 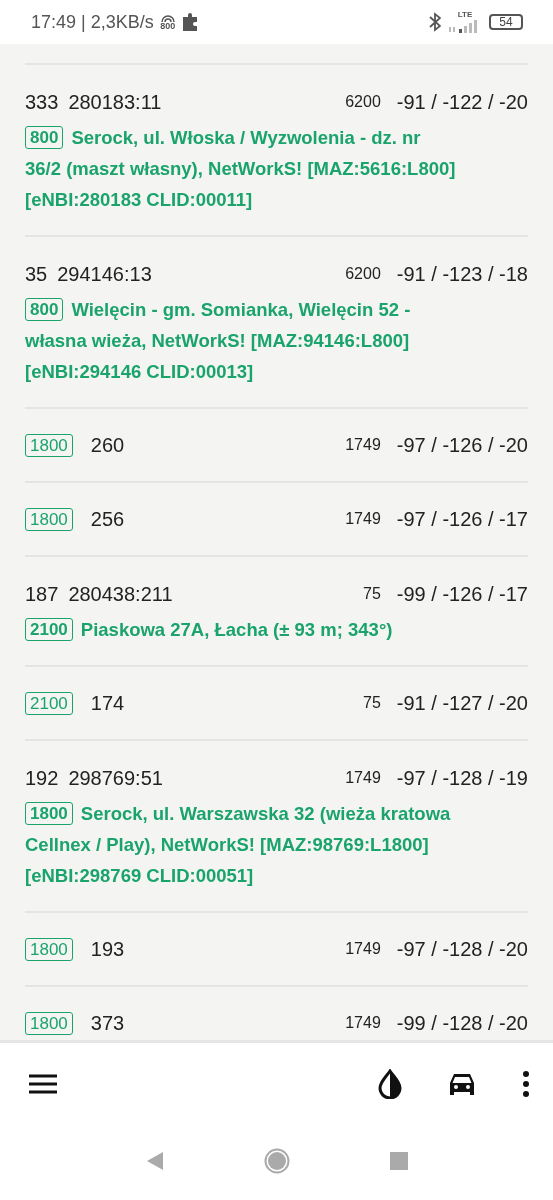 I want to click on pci: 260, so click(x=107, y=445).